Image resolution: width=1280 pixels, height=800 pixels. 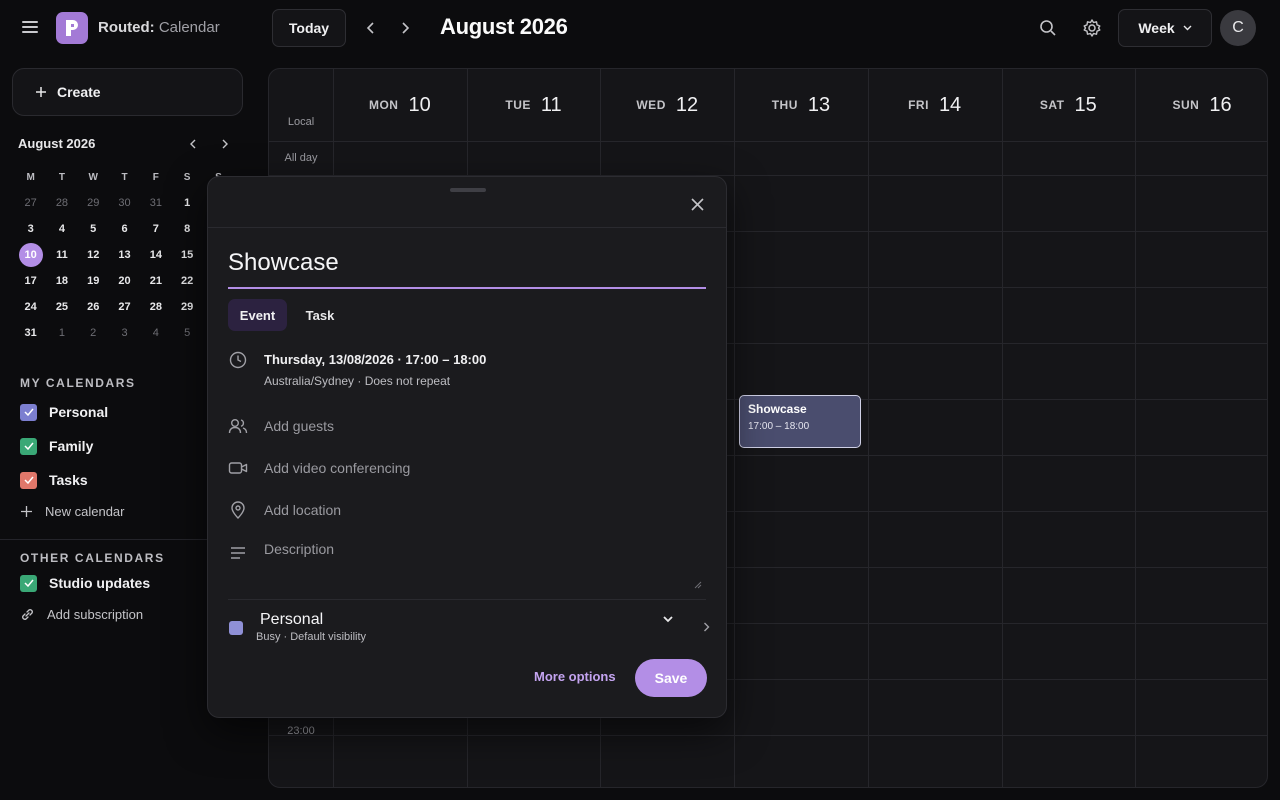 What do you see at coordinates (400, 105) in the screenshot?
I see `day-header-mon: MON 10` at bounding box center [400, 105].